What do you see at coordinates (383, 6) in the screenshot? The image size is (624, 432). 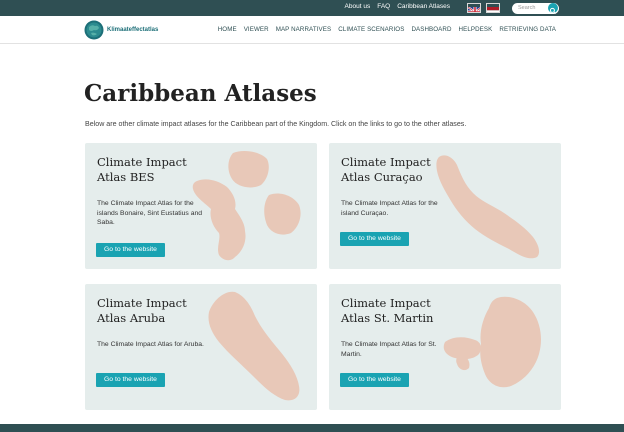 I see `top-link-faq: FAQ` at bounding box center [383, 6].